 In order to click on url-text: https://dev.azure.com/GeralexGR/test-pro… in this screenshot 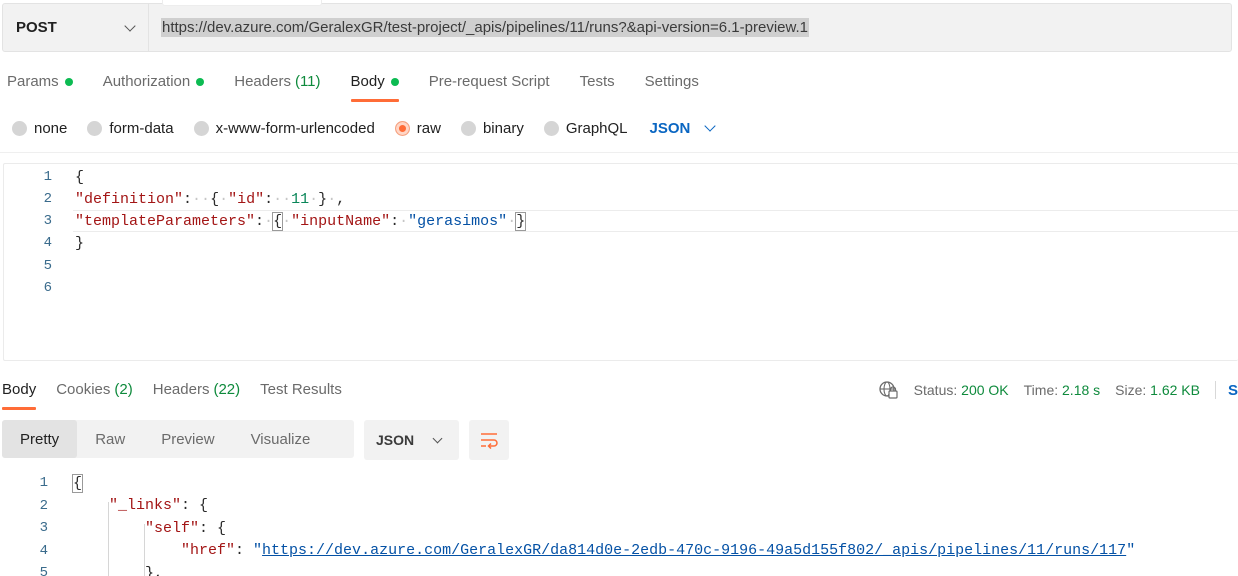, I will do `click(485, 27)`.